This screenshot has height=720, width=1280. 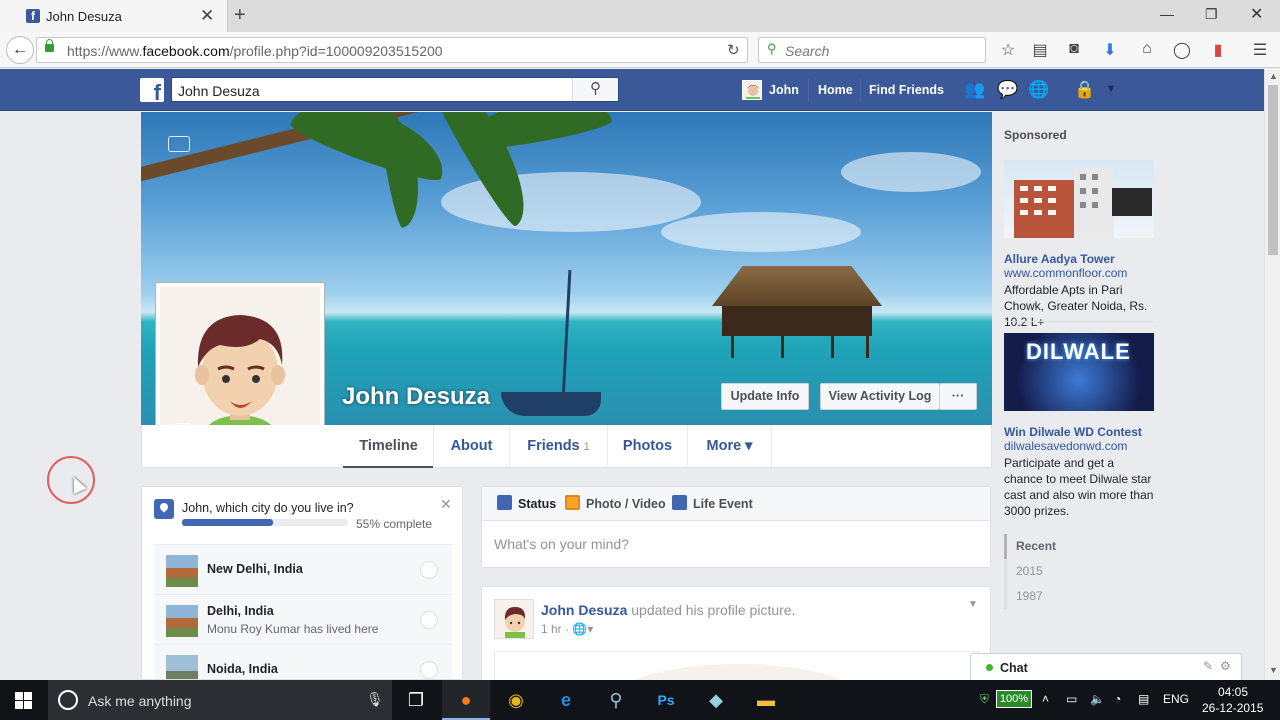 What do you see at coordinates (375, 699) in the screenshot?
I see `microphone-icon: 🎙` at bounding box center [375, 699].